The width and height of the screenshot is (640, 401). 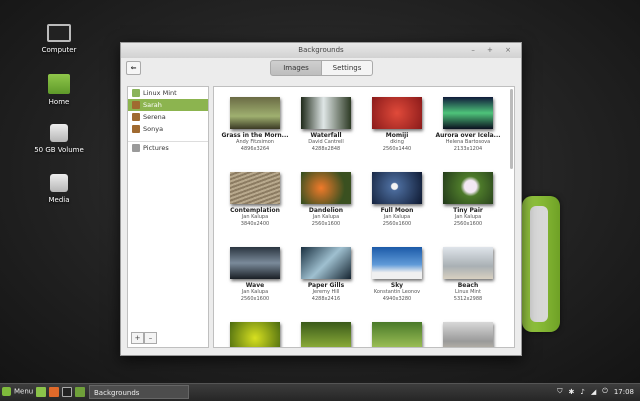 I want to click on background-item: Contemplation Jan Kalupa 3840x2400, so click(x=255, y=200).